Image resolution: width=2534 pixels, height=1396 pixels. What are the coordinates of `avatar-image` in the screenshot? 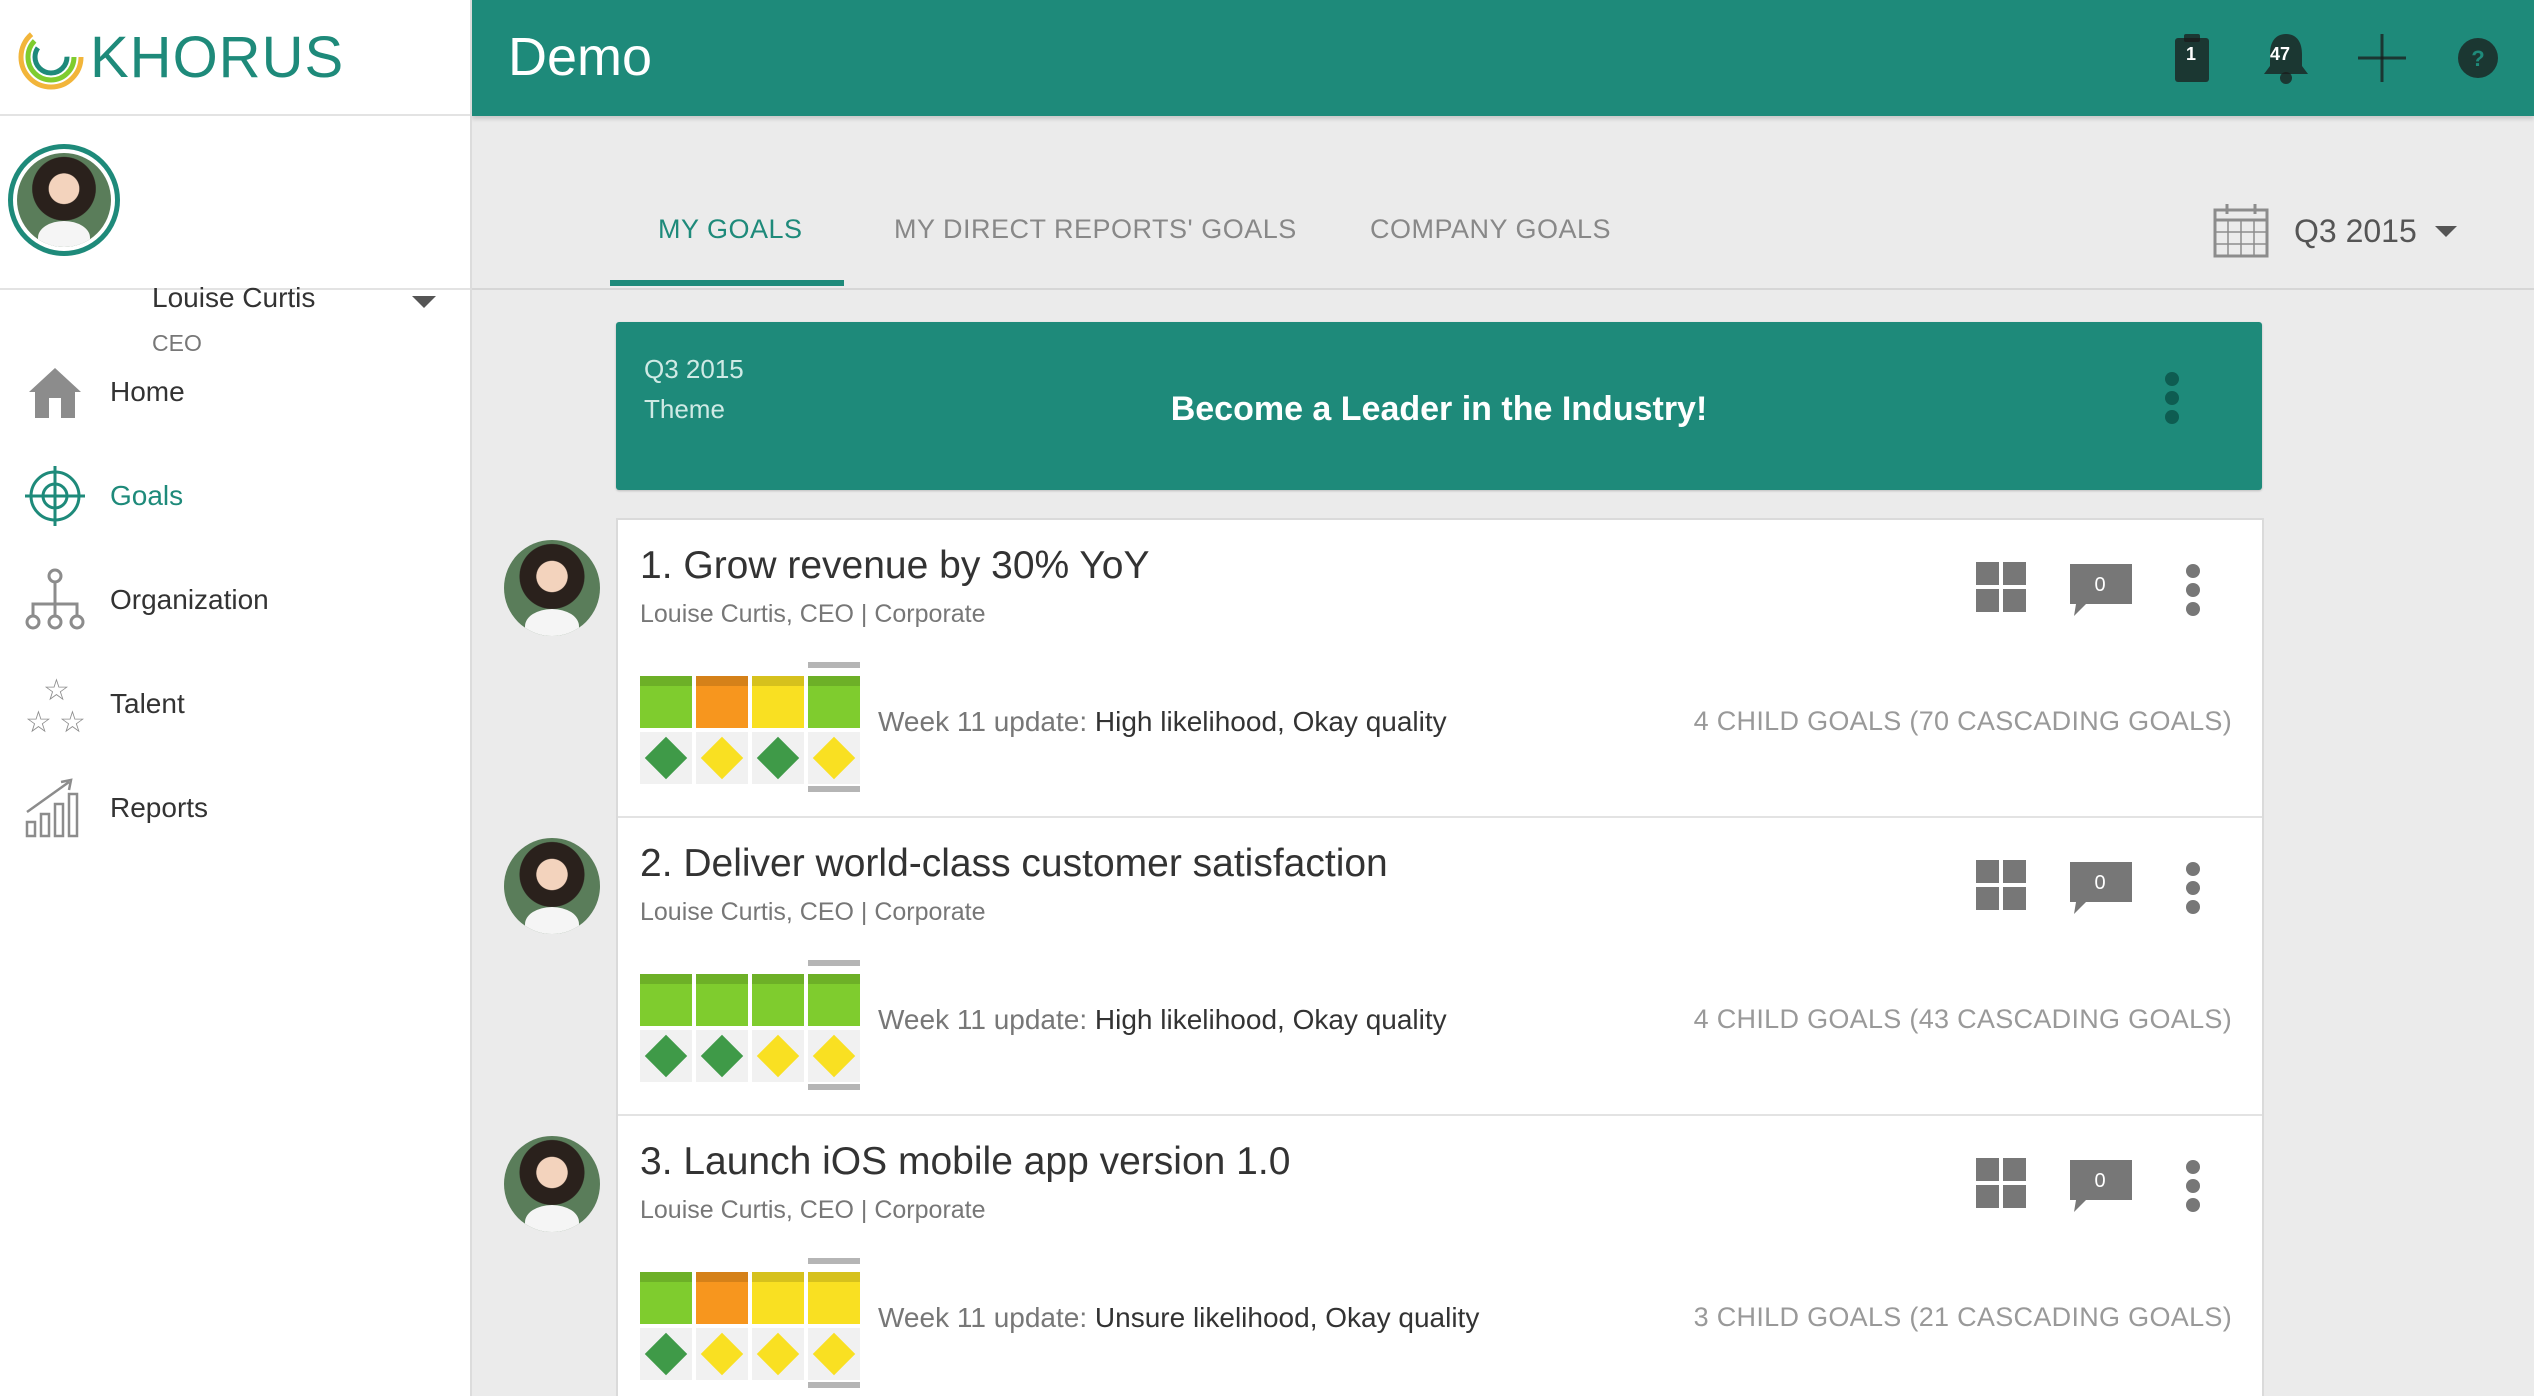 It's located at (64, 200).